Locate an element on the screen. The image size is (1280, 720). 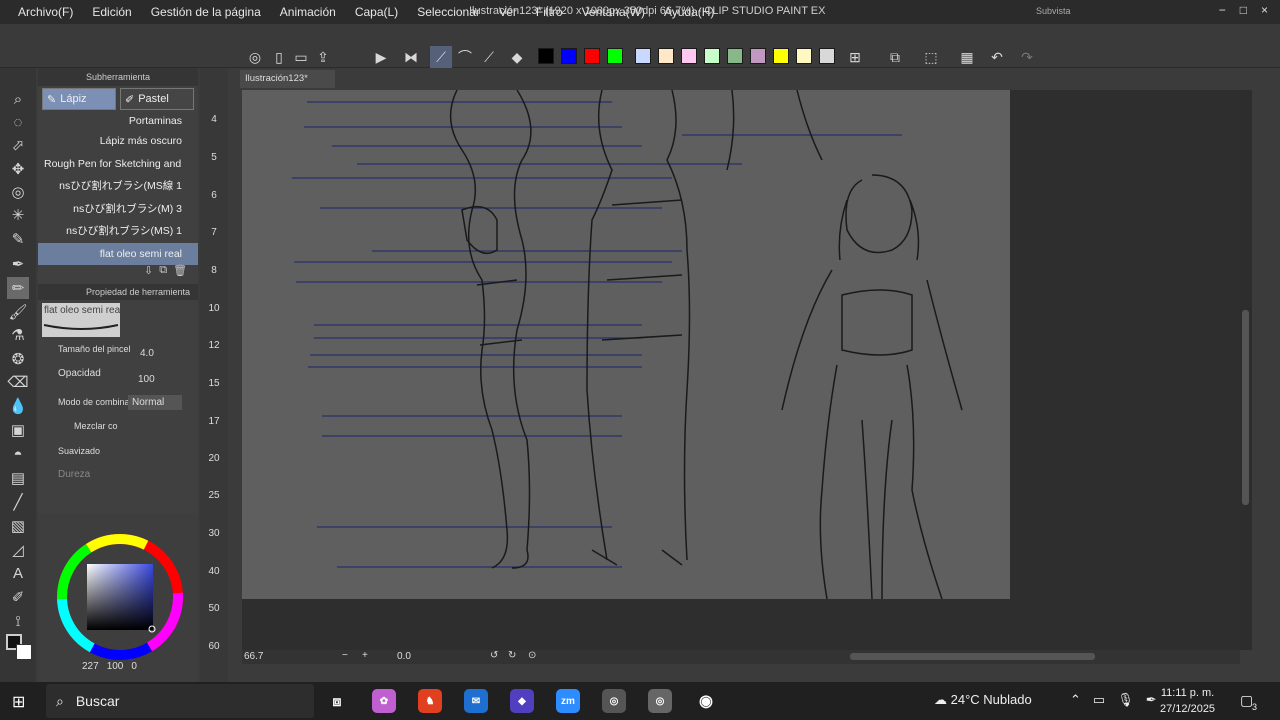
saturation-value: 100 is located at coordinates (115, 666).